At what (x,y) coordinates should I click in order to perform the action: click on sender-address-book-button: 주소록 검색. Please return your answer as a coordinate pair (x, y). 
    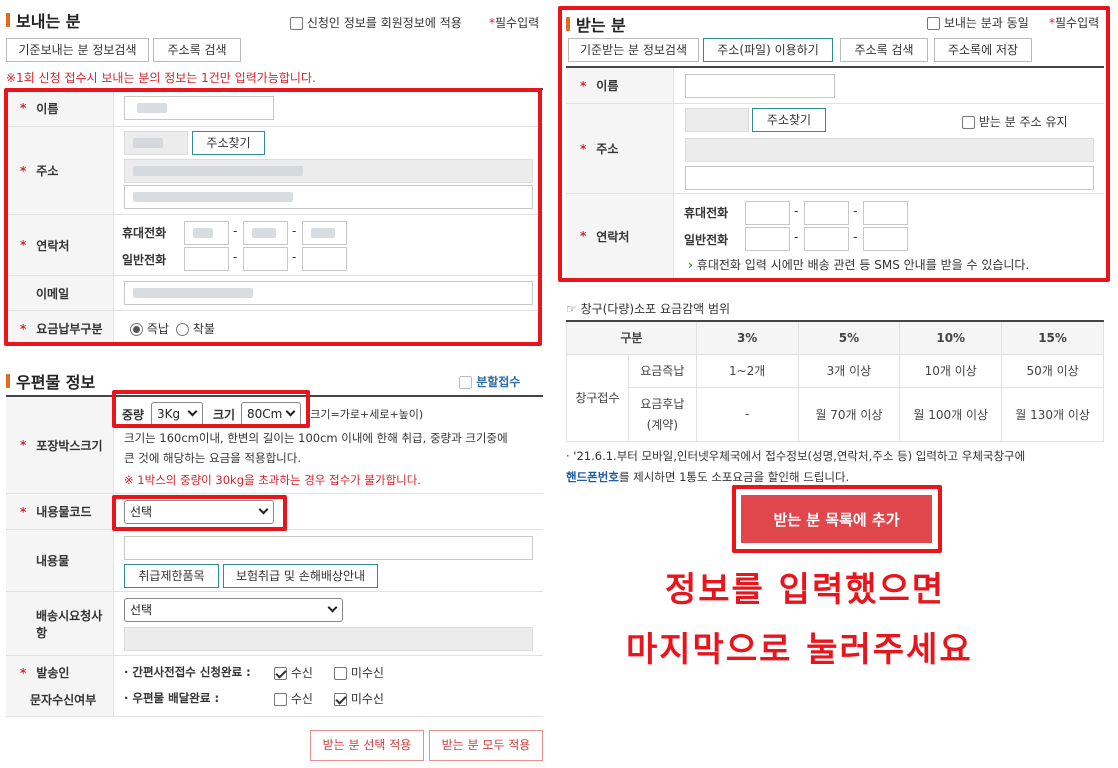
    Looking at the image, I should click on (197, 50).